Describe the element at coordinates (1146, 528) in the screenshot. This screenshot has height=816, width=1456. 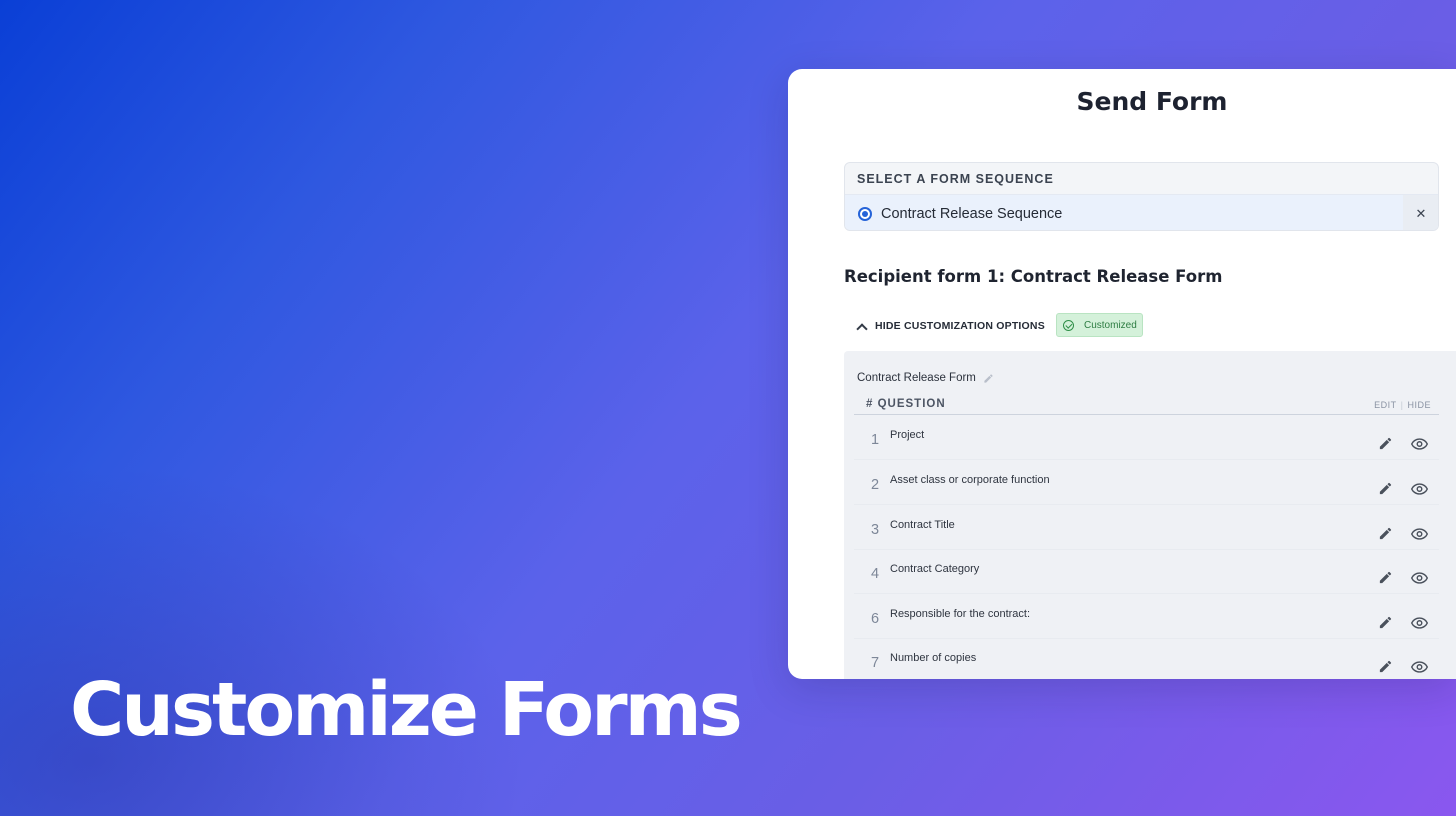
I see `question-row: 3 Contract Title` at that location.